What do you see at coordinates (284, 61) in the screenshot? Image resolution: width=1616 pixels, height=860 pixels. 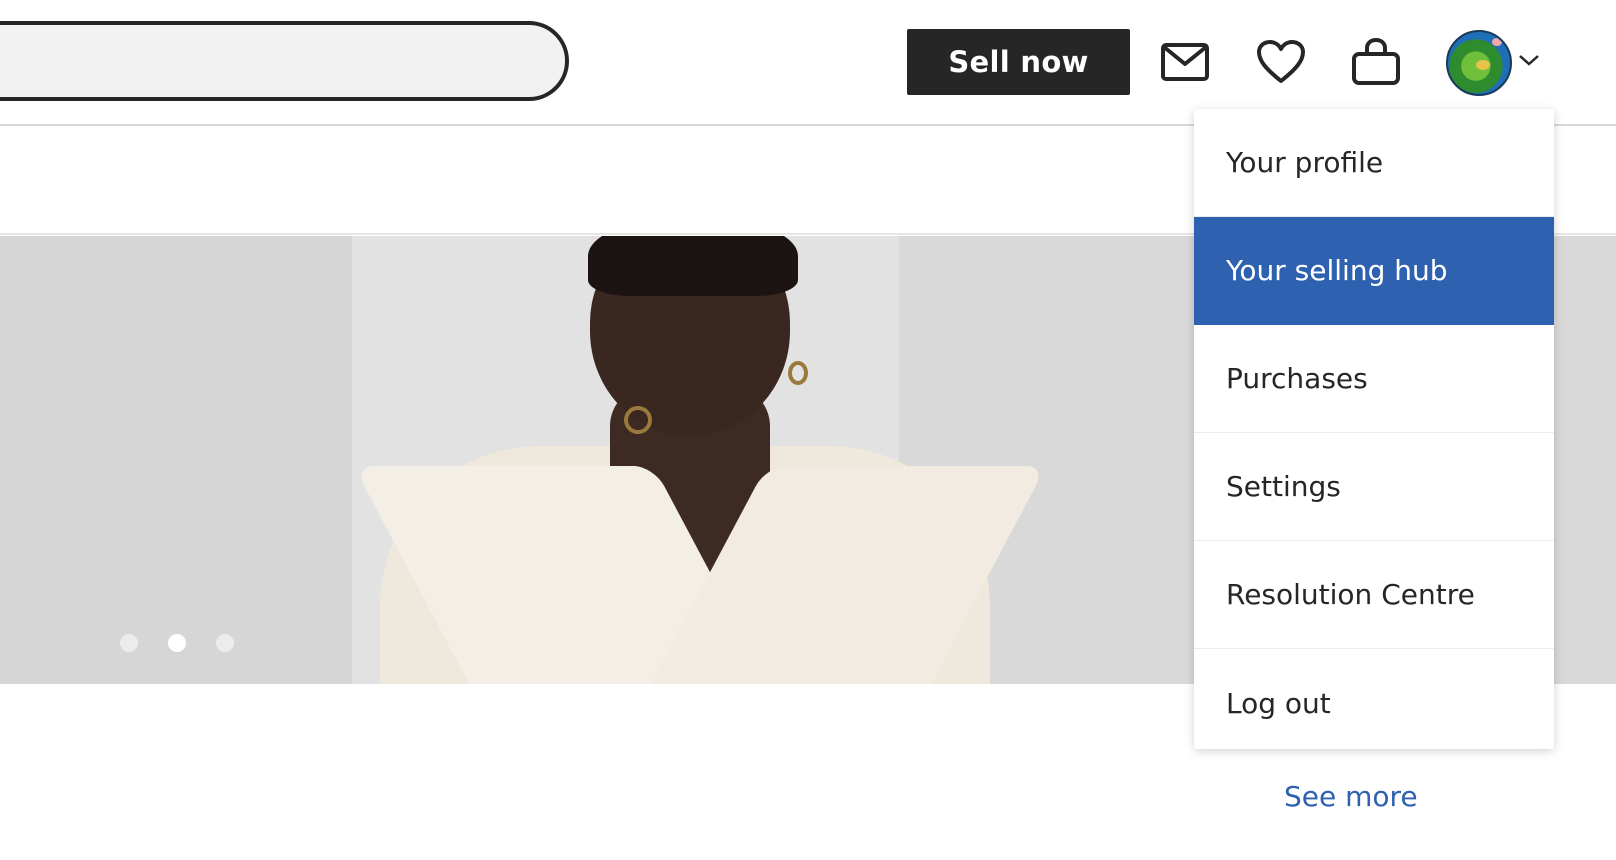 I see `search-input` at bounding box center [284, 61].